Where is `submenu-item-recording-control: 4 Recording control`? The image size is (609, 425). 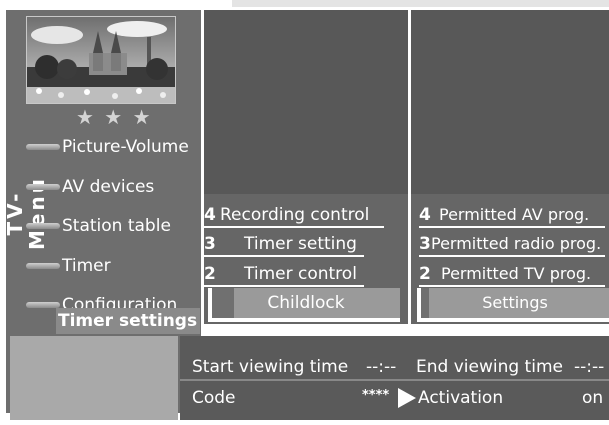 submenu-item-recording-control: 4 Recording control is located at coordinates (306, 215).